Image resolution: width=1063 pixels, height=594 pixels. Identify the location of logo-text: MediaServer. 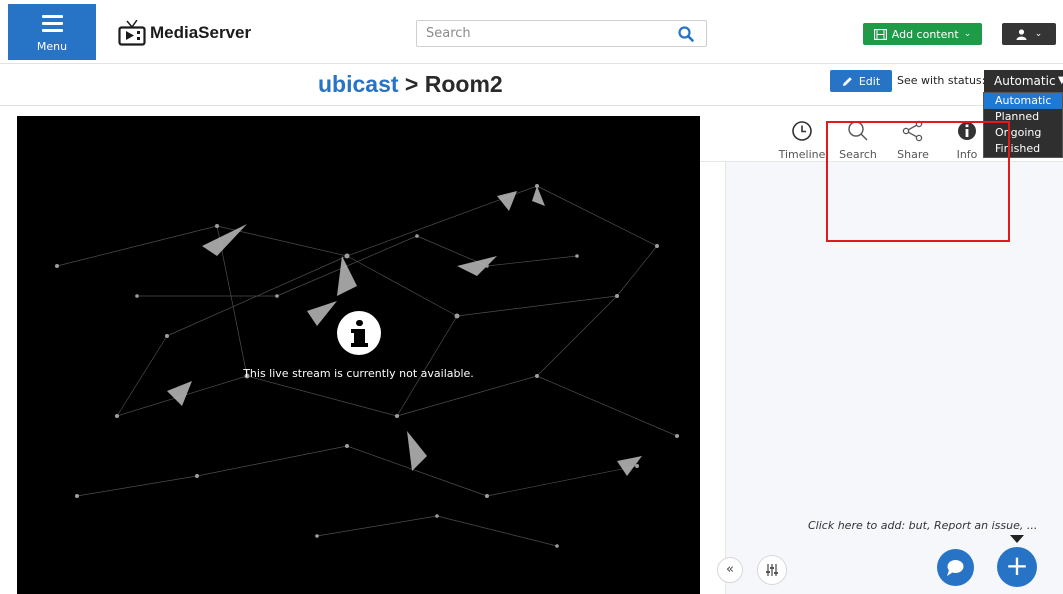
(201, 32).